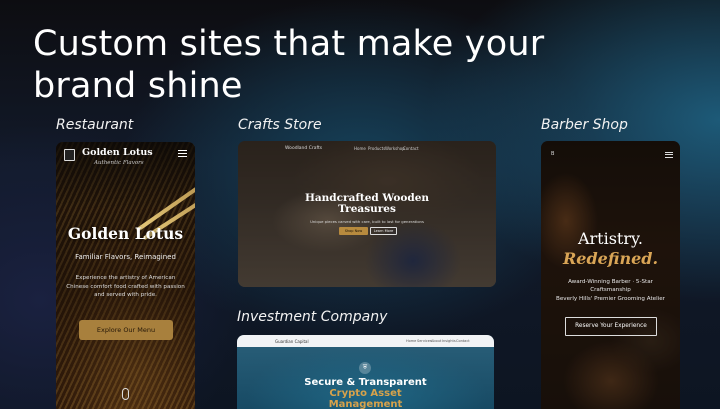 Image resolution: width=720 pixels, height=409 pixels. I want to click on barber-hero-highlight: Redefined., so click(610, 258).